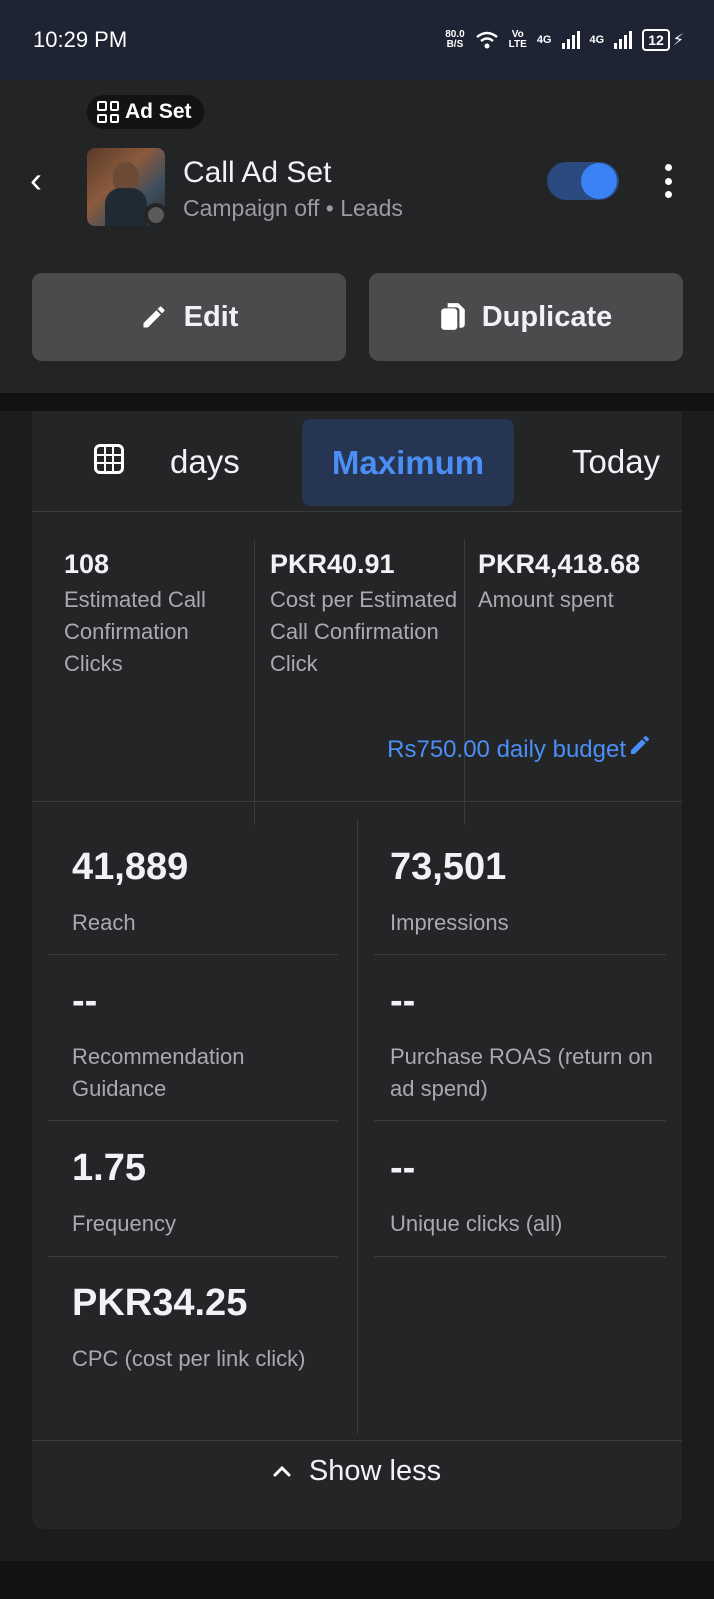 The width and height of the screenshot is (714, 1599). I want to click on metric-cpc: PKR34.25 CPC (cost per link click), so click(207, 1328).